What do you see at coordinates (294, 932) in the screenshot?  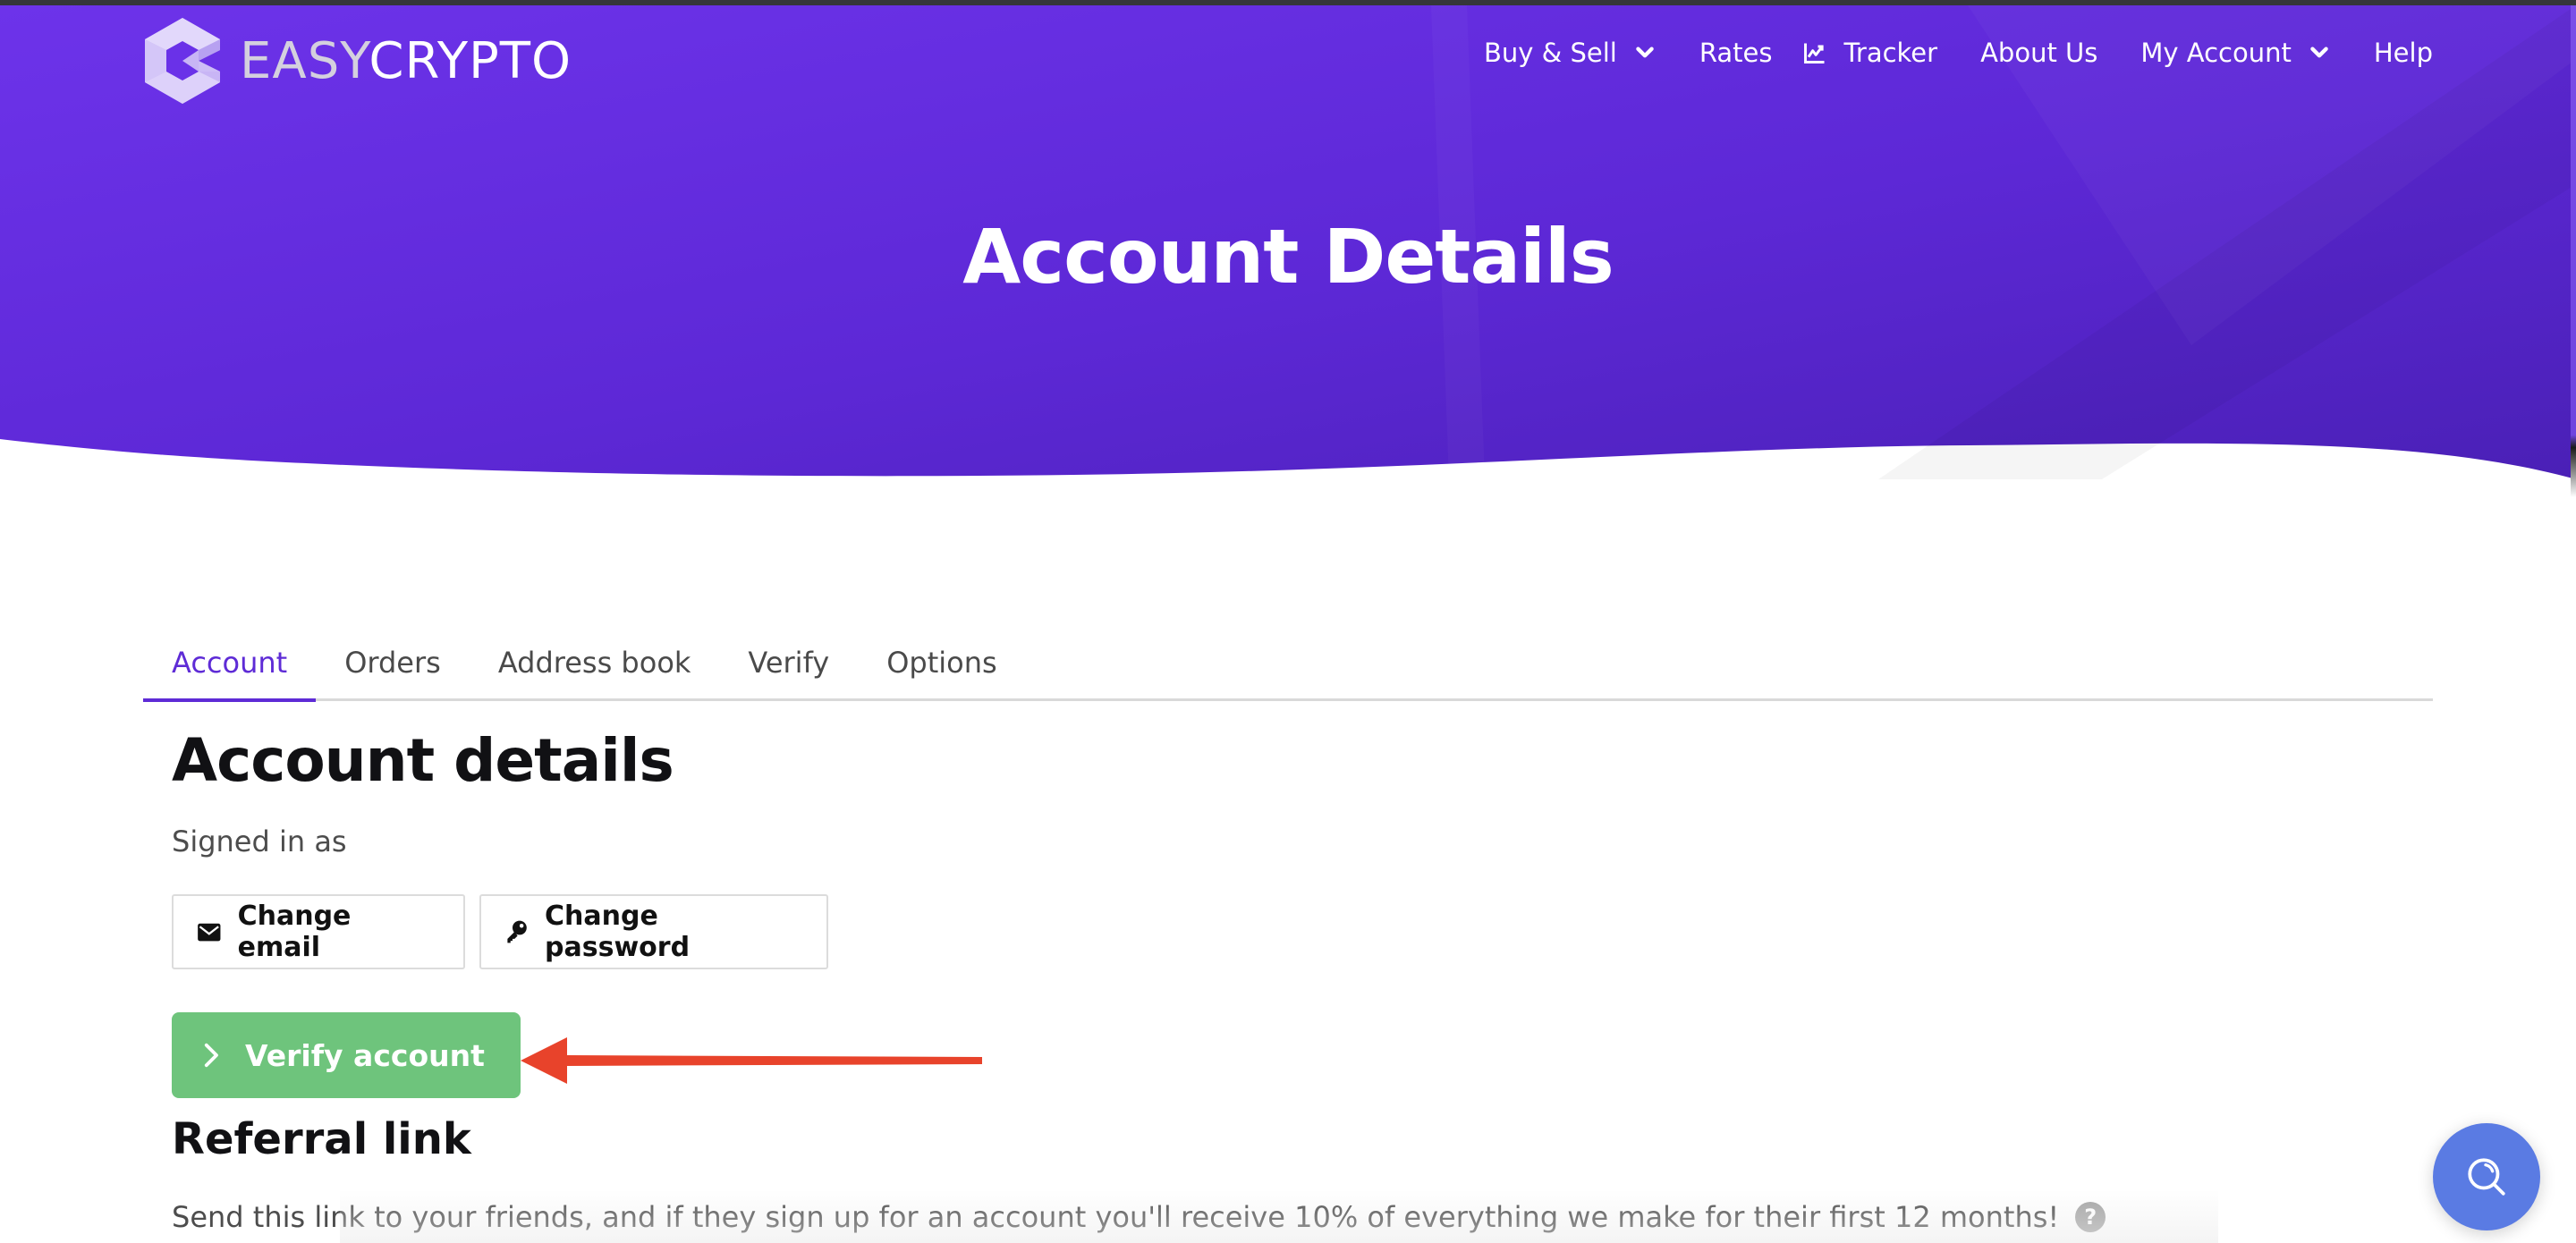 I see `change-email-label: Change email` at bounding box center [294, 932].